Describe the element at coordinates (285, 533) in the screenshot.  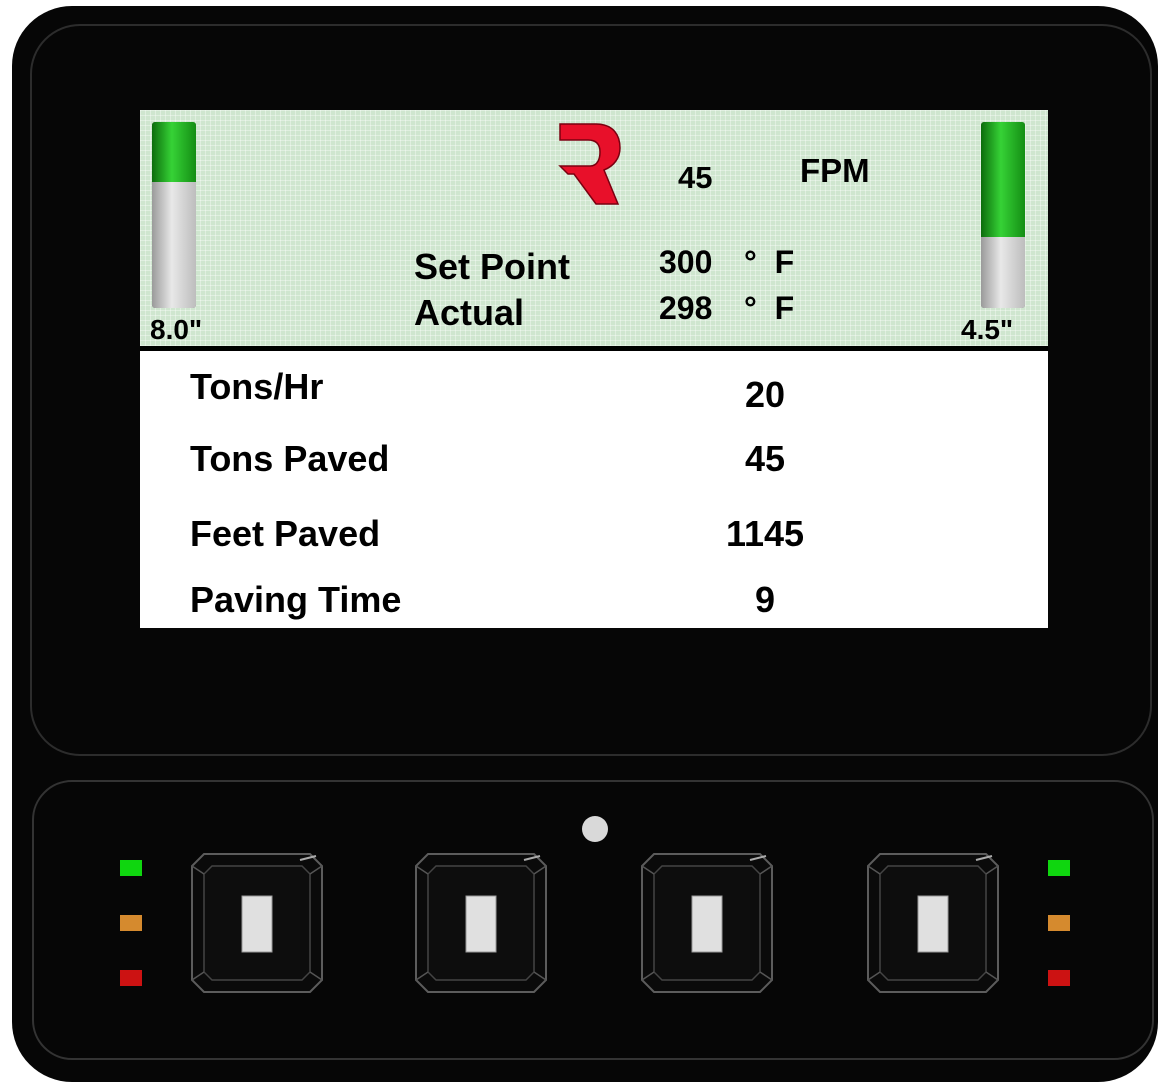
I see `feet-paved-label: Feet Paved` at that location.